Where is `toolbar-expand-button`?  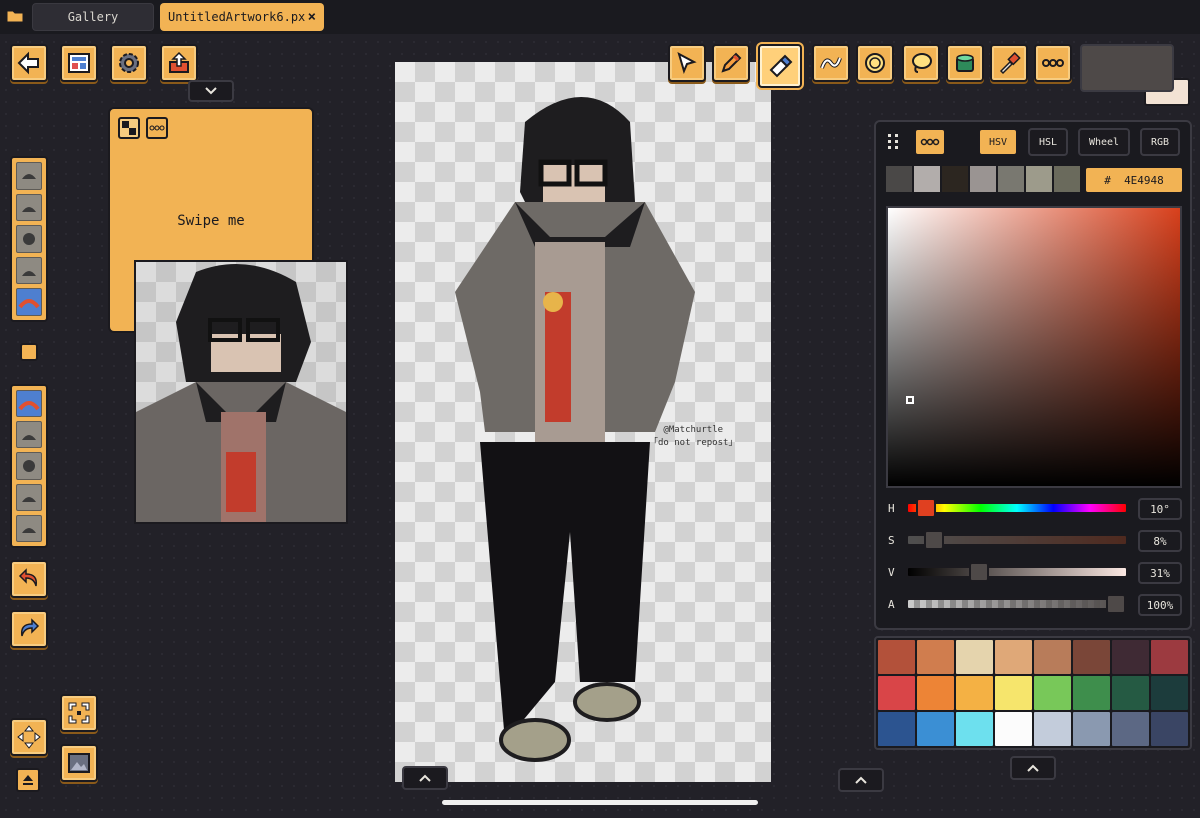
toolbar-expand-button is located at coordinates (211, 91).